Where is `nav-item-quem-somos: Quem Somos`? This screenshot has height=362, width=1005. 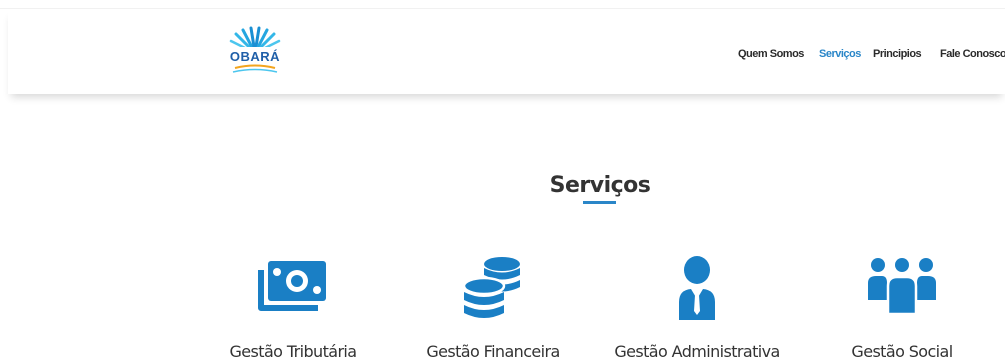
nav-item-quem-somos: Quem Somos is located at coordinates (771, 54).